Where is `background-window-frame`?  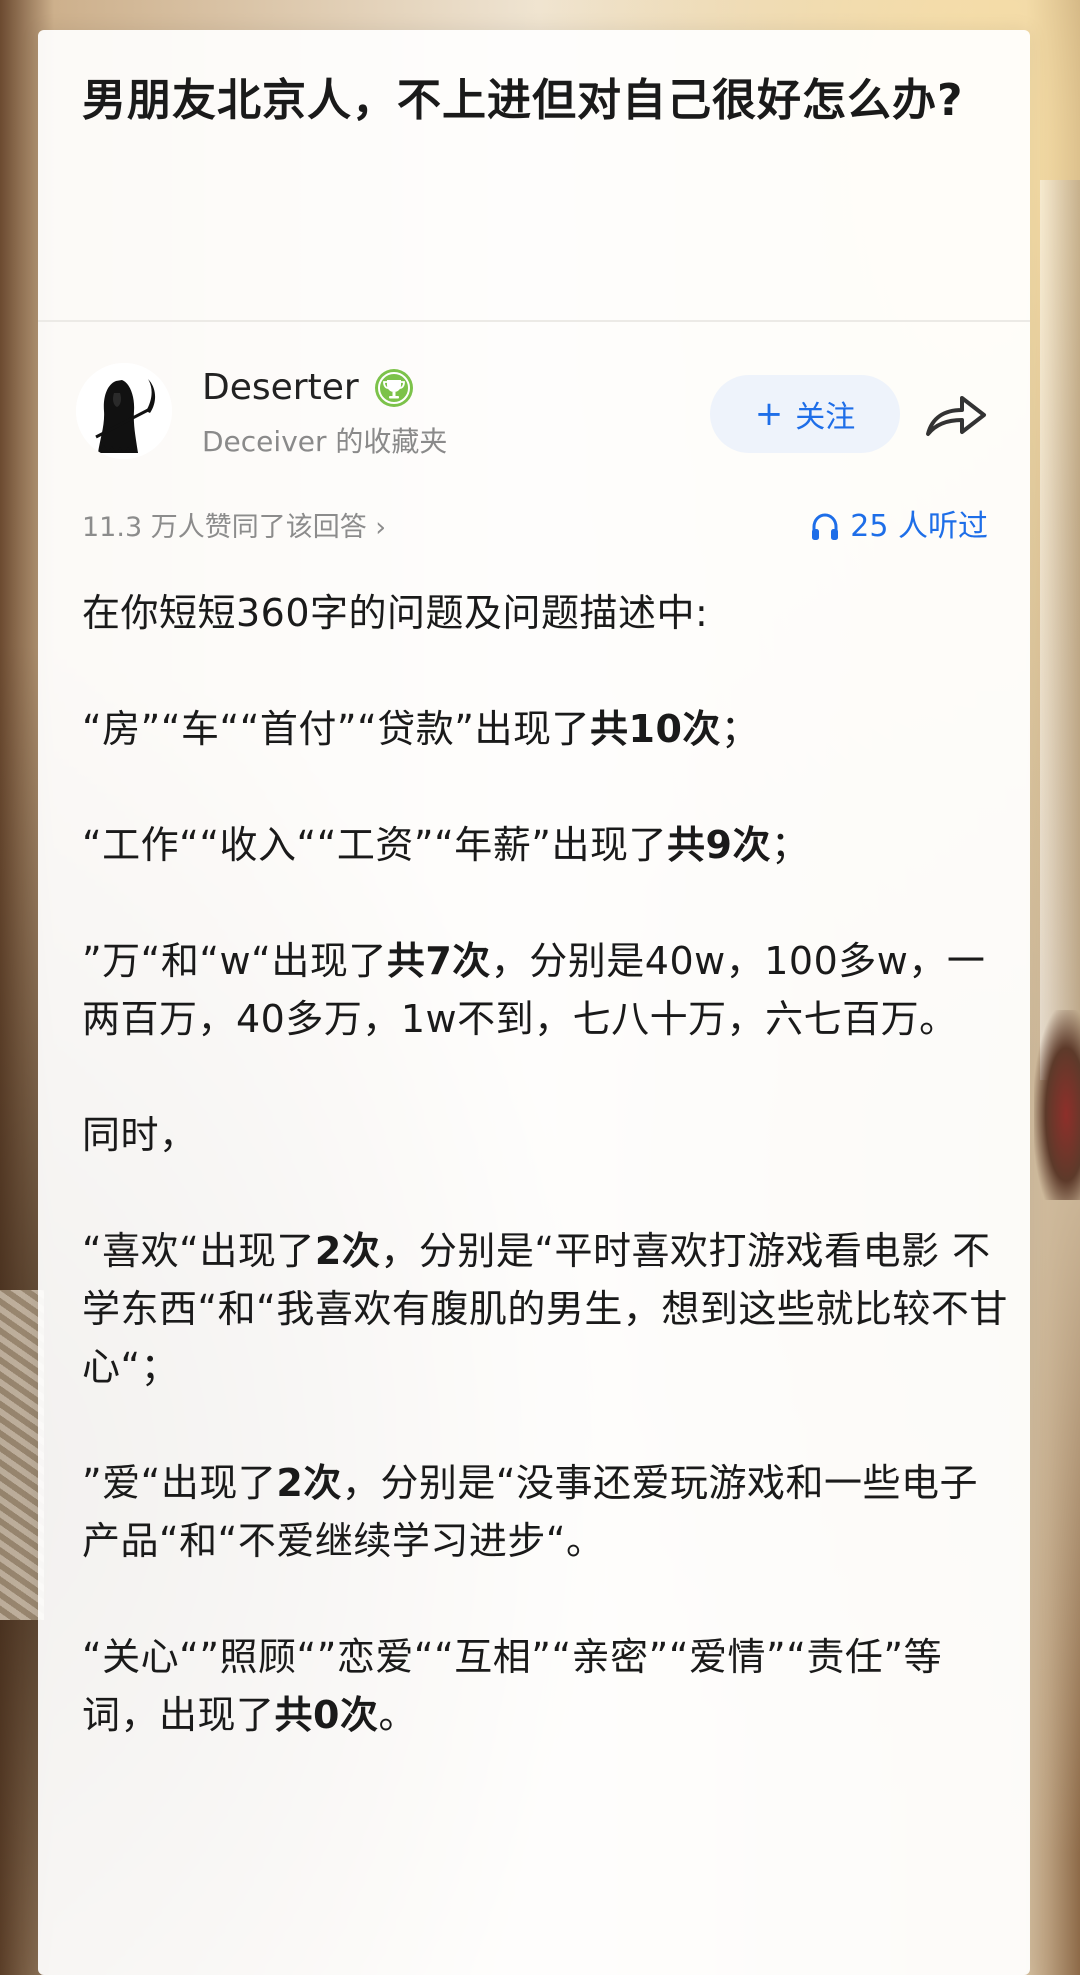 background-window-frame is located at coordinates (1060, 630).